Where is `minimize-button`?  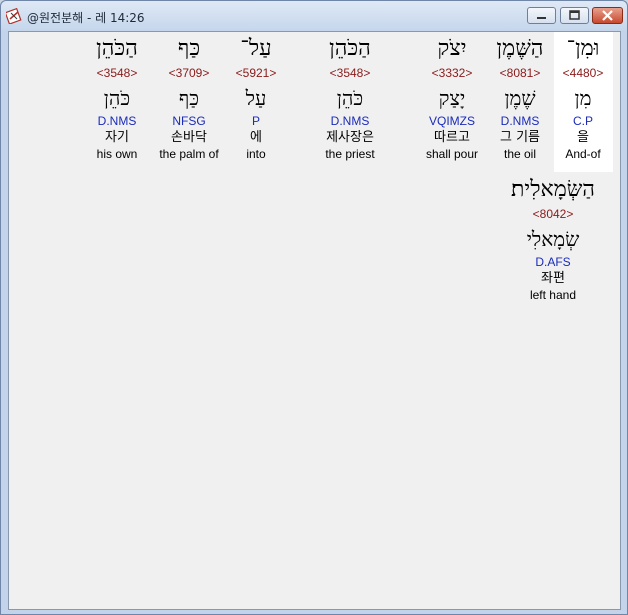 minimize-button is located at coordinates (541, 15).